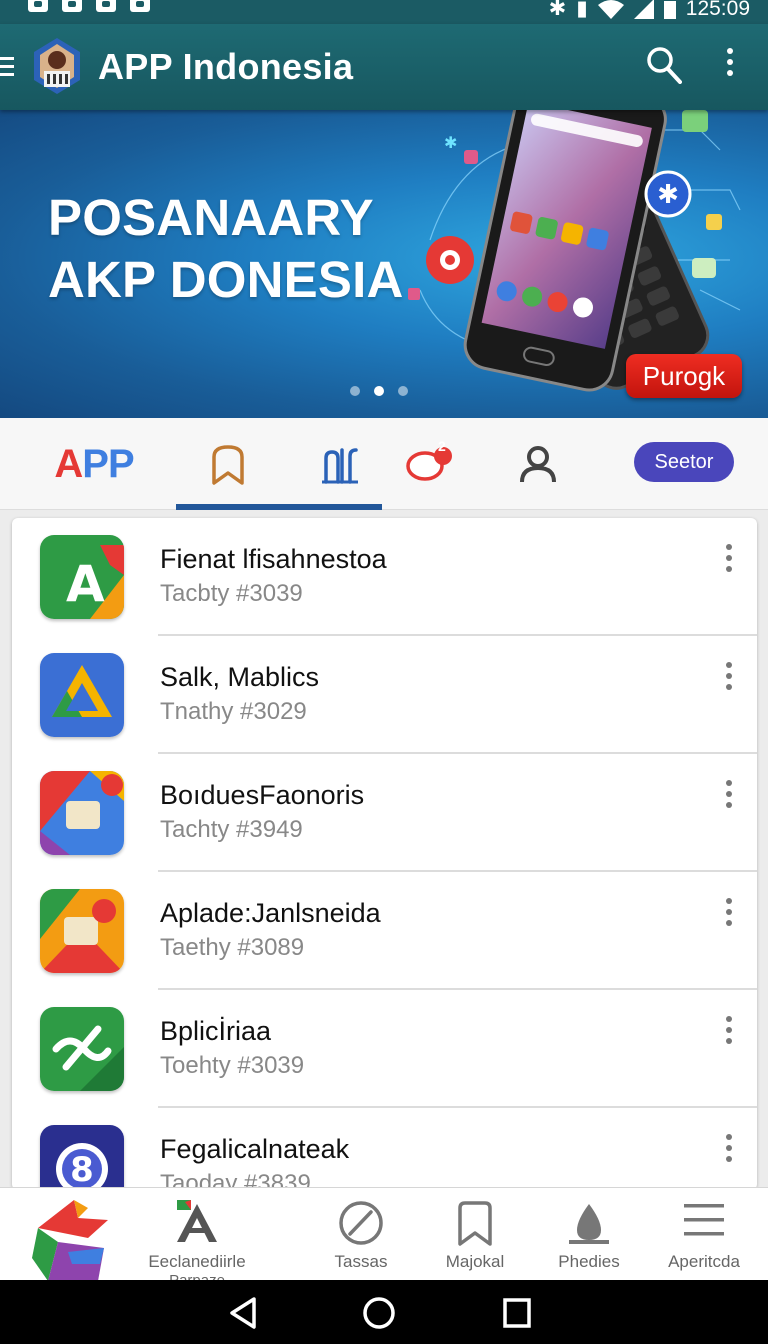 The width and height of the screenshot is (768, 1344). What do you see at coordinates (384, 931) in the screenshot?
I see `list-item: Aplade:Janlsneida Taethy #3089` at bounding box center [384, 931].